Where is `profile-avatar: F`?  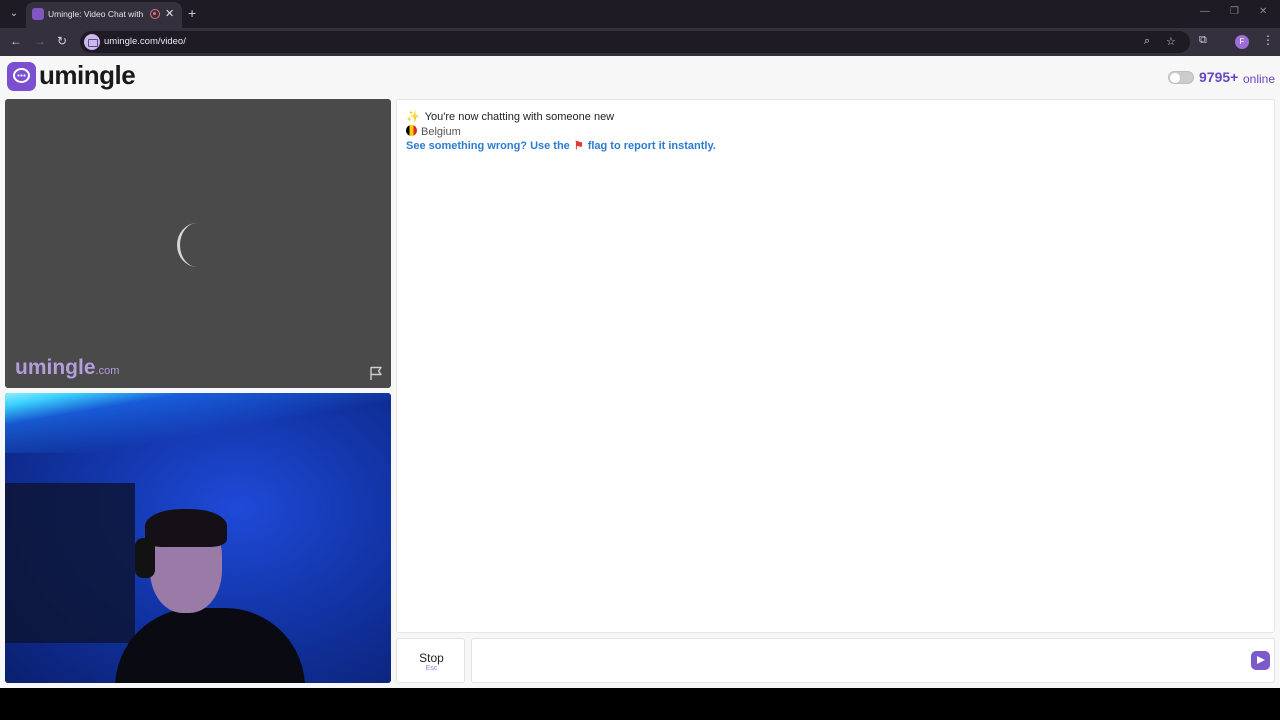 profile-avatar: F is located at coordinates (1242, 42).